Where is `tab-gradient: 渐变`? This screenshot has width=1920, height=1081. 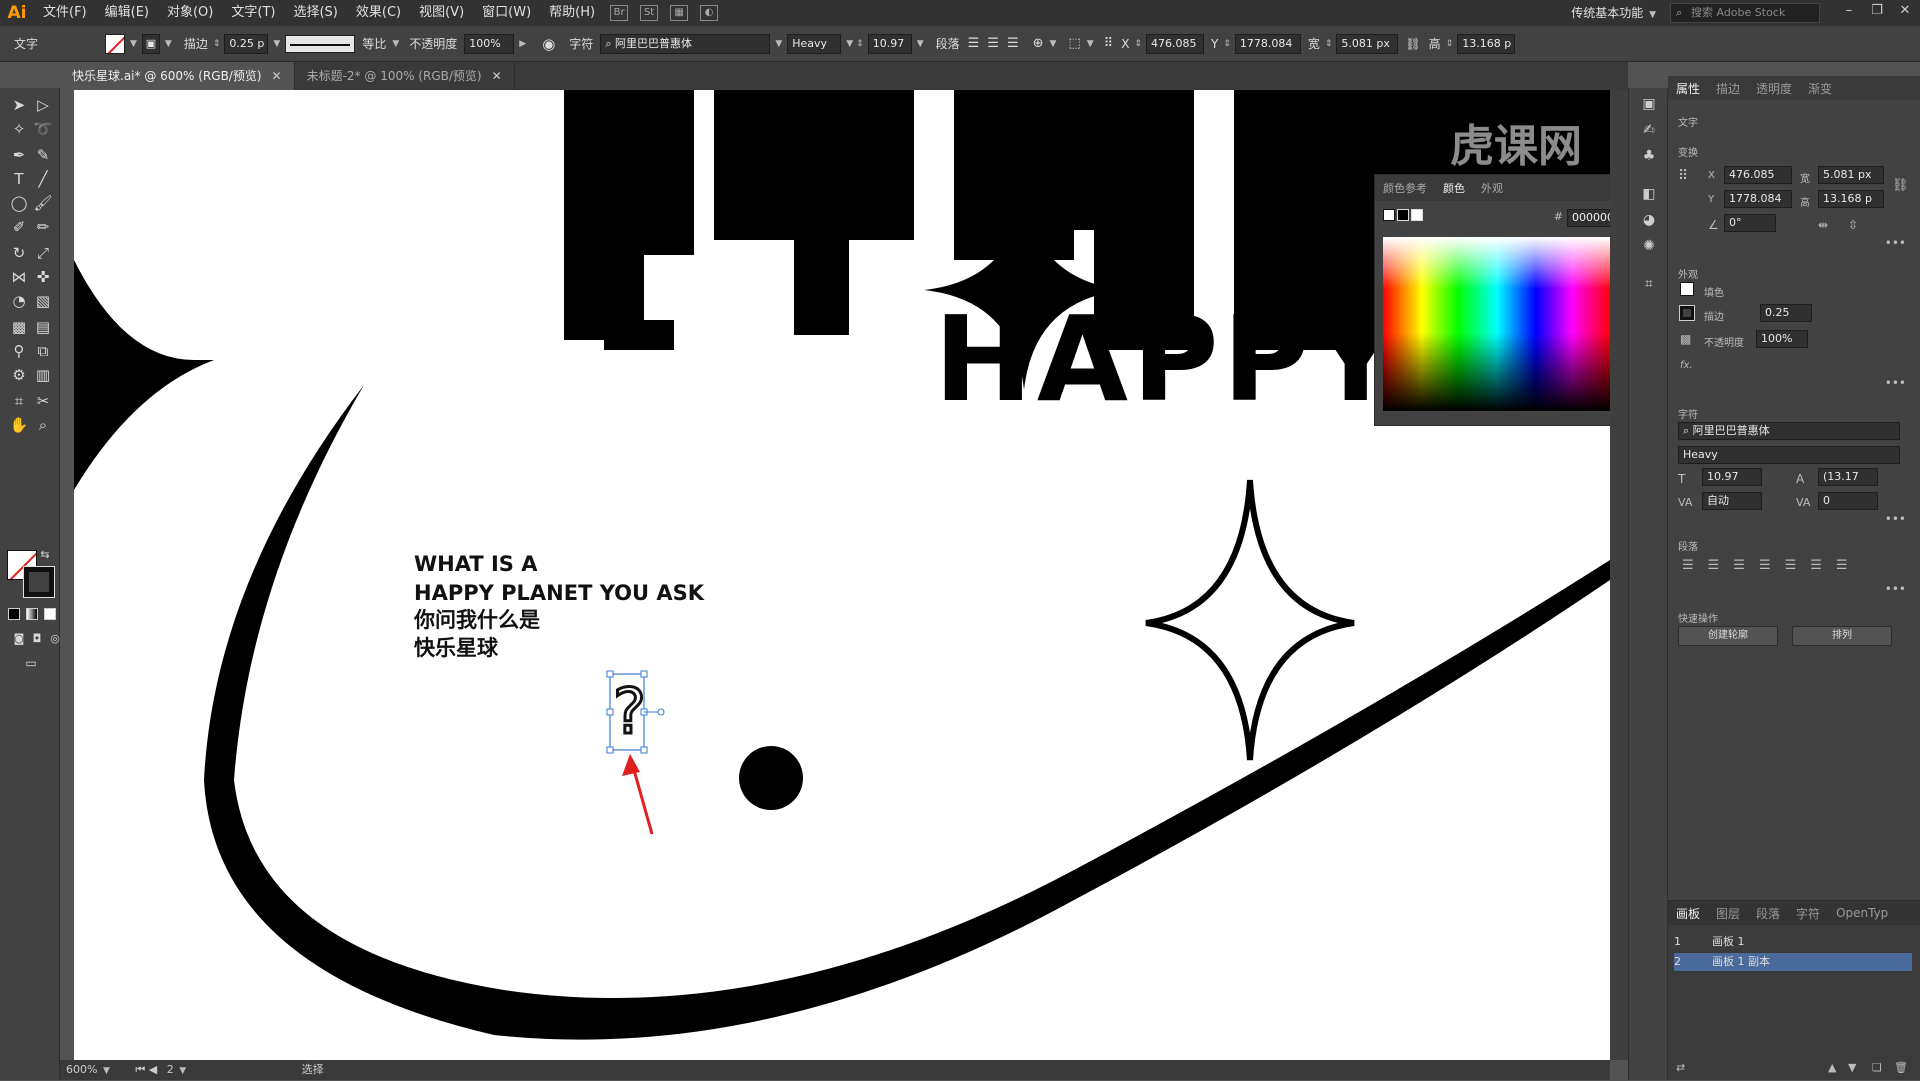
tab-gradient: 渐变 is located at coordinates (1820, 88).